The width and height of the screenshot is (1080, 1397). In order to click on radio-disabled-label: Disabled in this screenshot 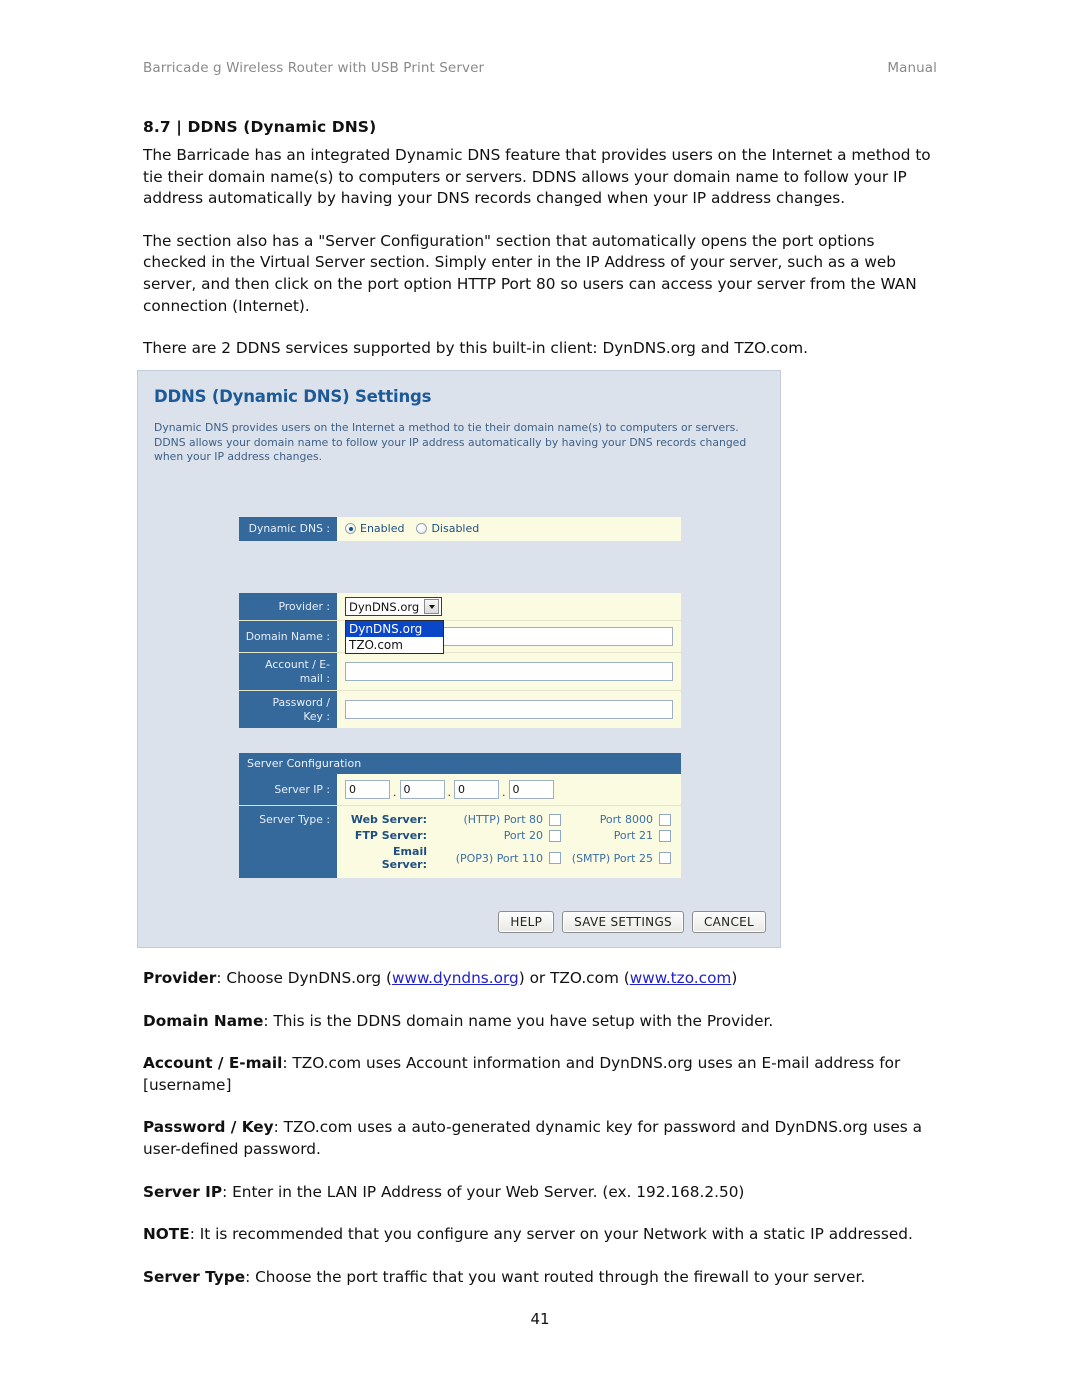, I will do `click(455, 529)`.